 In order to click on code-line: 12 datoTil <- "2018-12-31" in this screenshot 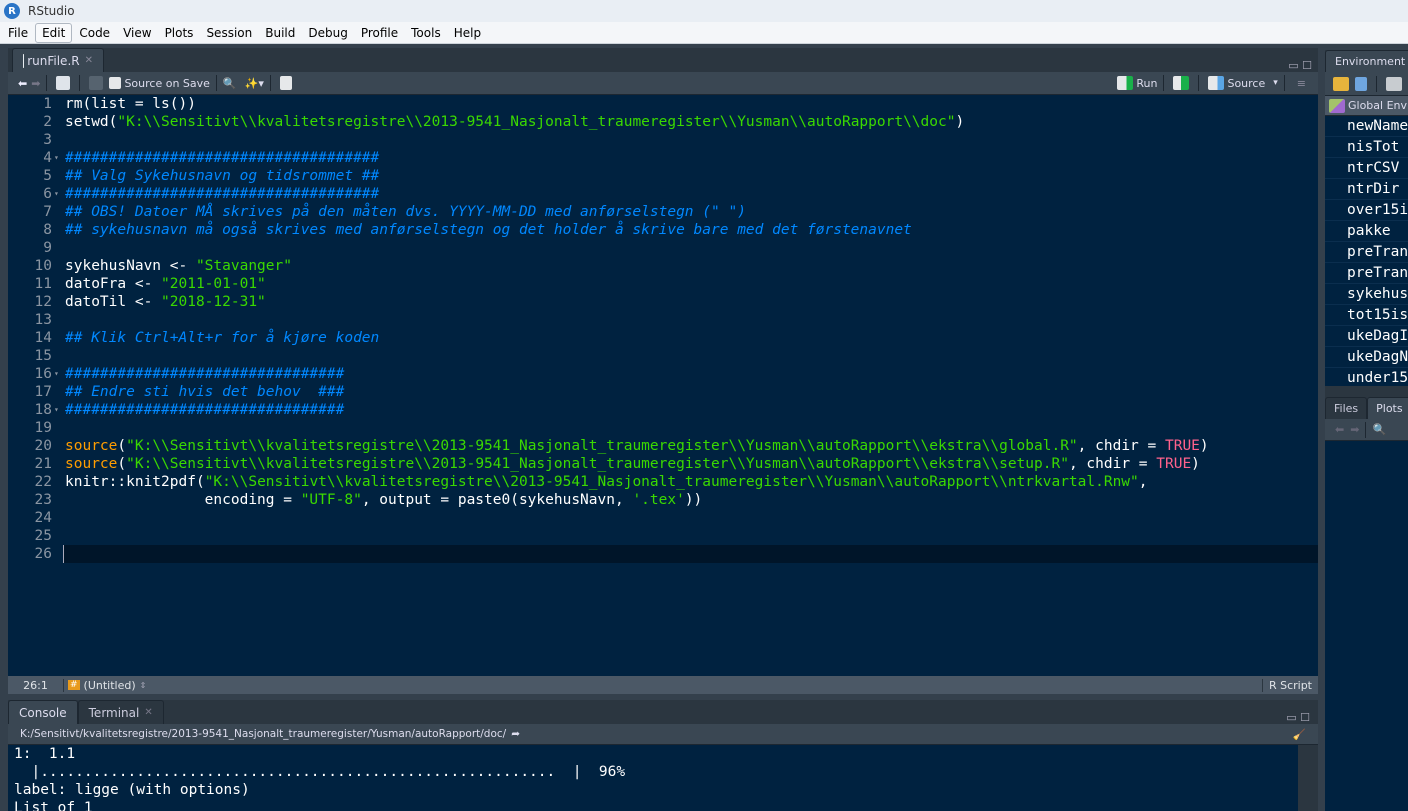, I will do `click(663, 302)`.